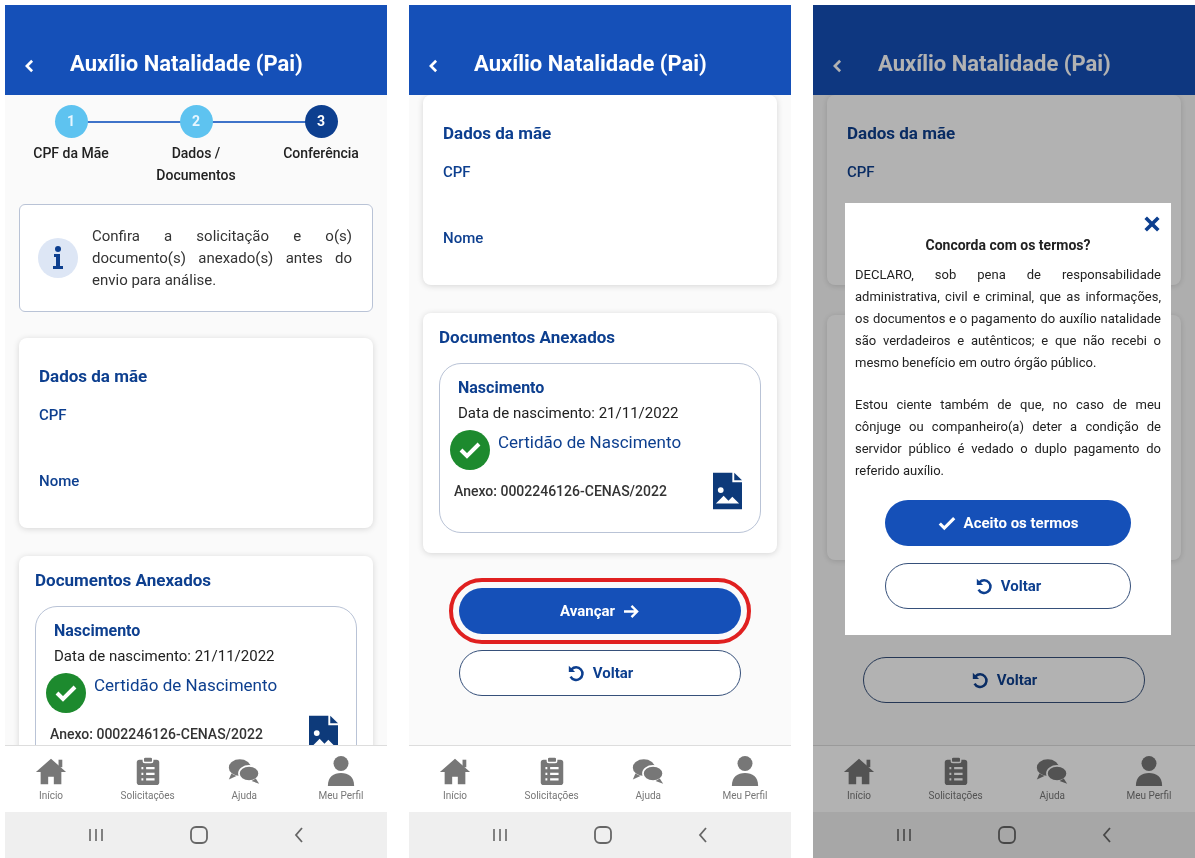 The width and height of the screenshot is (1195, 858). What do you see at coordinates (321, 121) in the screenshot?
I see `step-number: 3` at bounding box center [321, 121].